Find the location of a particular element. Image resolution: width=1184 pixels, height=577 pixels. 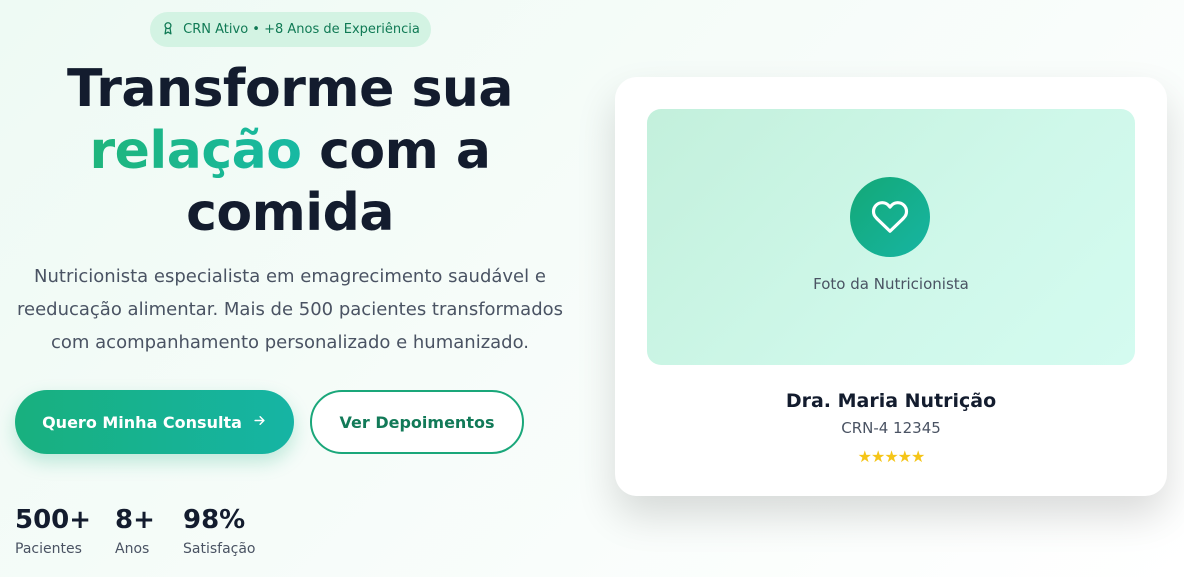

book-consultation-button: Quero Minha Consulta is located at coordinates (154, 422).